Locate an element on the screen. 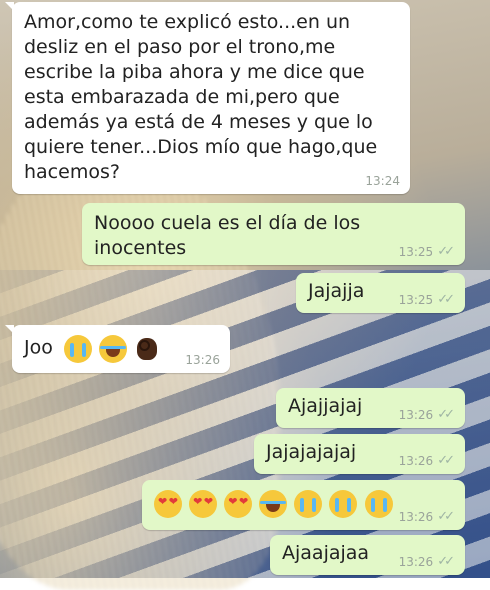 This screenshot has height=590, width=490. message-meta: 13:26 is located at coordinates (202, 360).